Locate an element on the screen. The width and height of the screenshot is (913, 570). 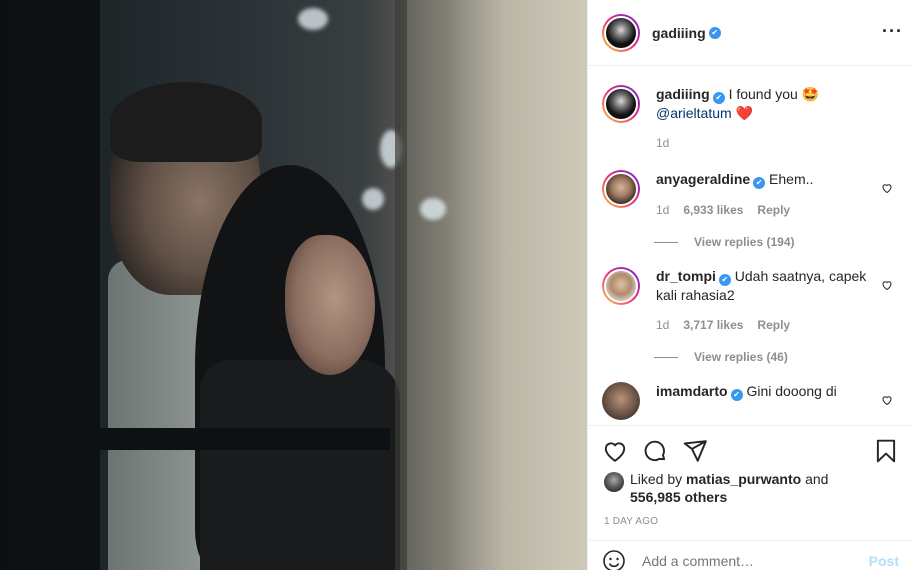
liked-by-prefix: Liked by is located at coordinates (656, 479).